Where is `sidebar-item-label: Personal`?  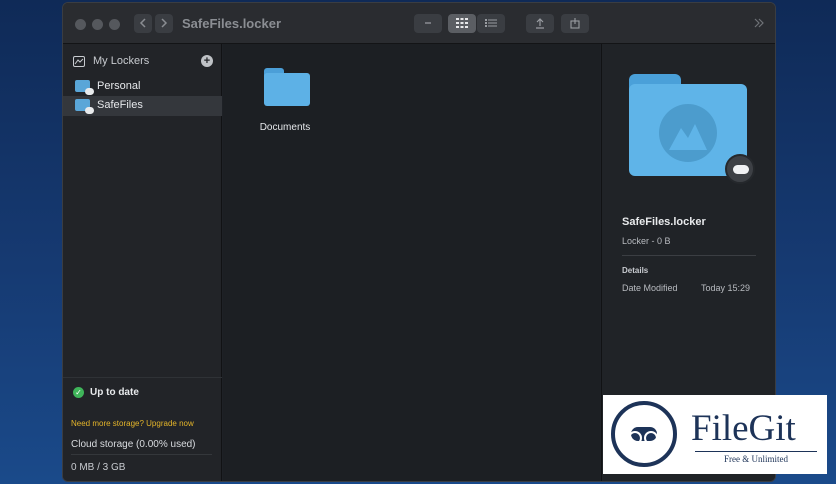
sidebar-item-label: Personal is located at coordinates (119, 86).